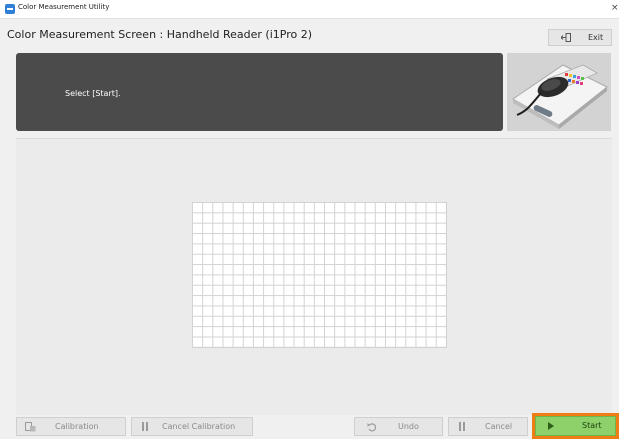 The height and width of the screenshot is (439, 619). Describe the element at coordinates (551, 426) in the screenshot. I see `play-icon` at that location.